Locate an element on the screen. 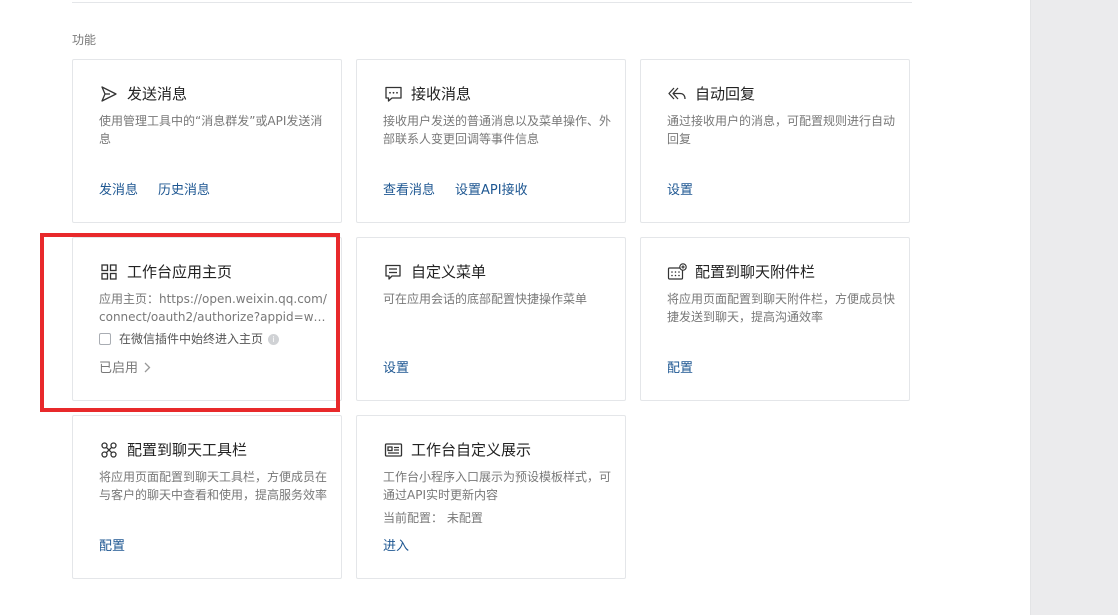  attachment-bar-icon is located at coordinates (677, 272).